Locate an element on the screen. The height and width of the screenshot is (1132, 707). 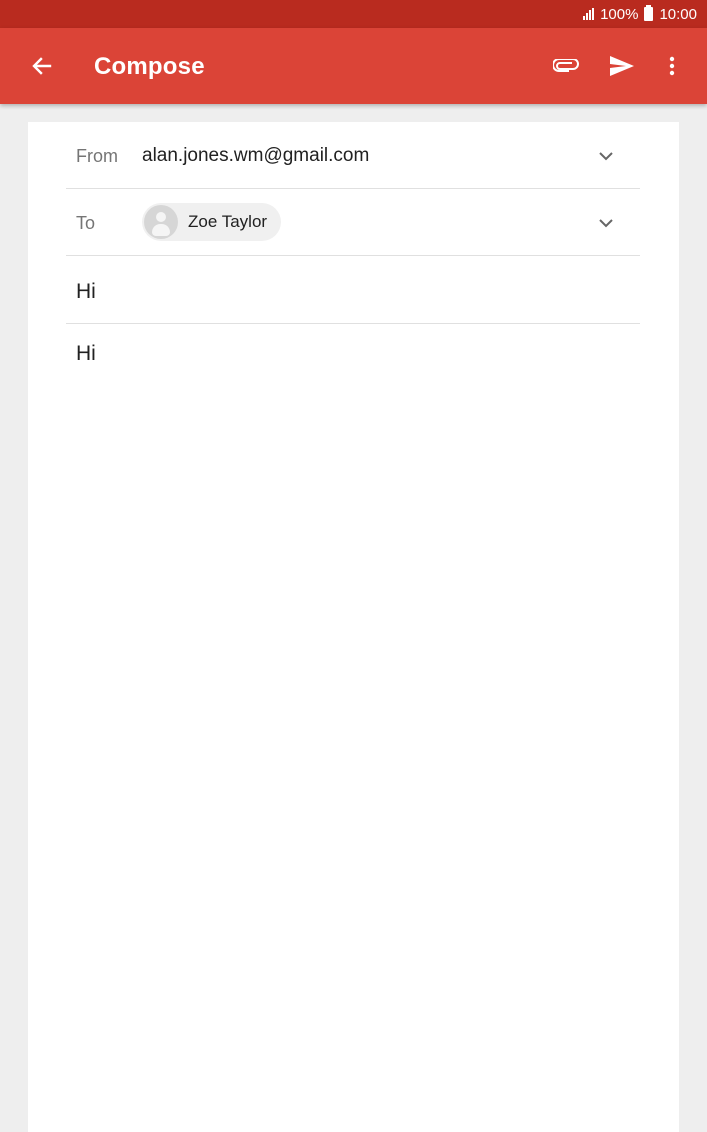
status-bar: 100% 10:00 is located at coordinates (353, 14).